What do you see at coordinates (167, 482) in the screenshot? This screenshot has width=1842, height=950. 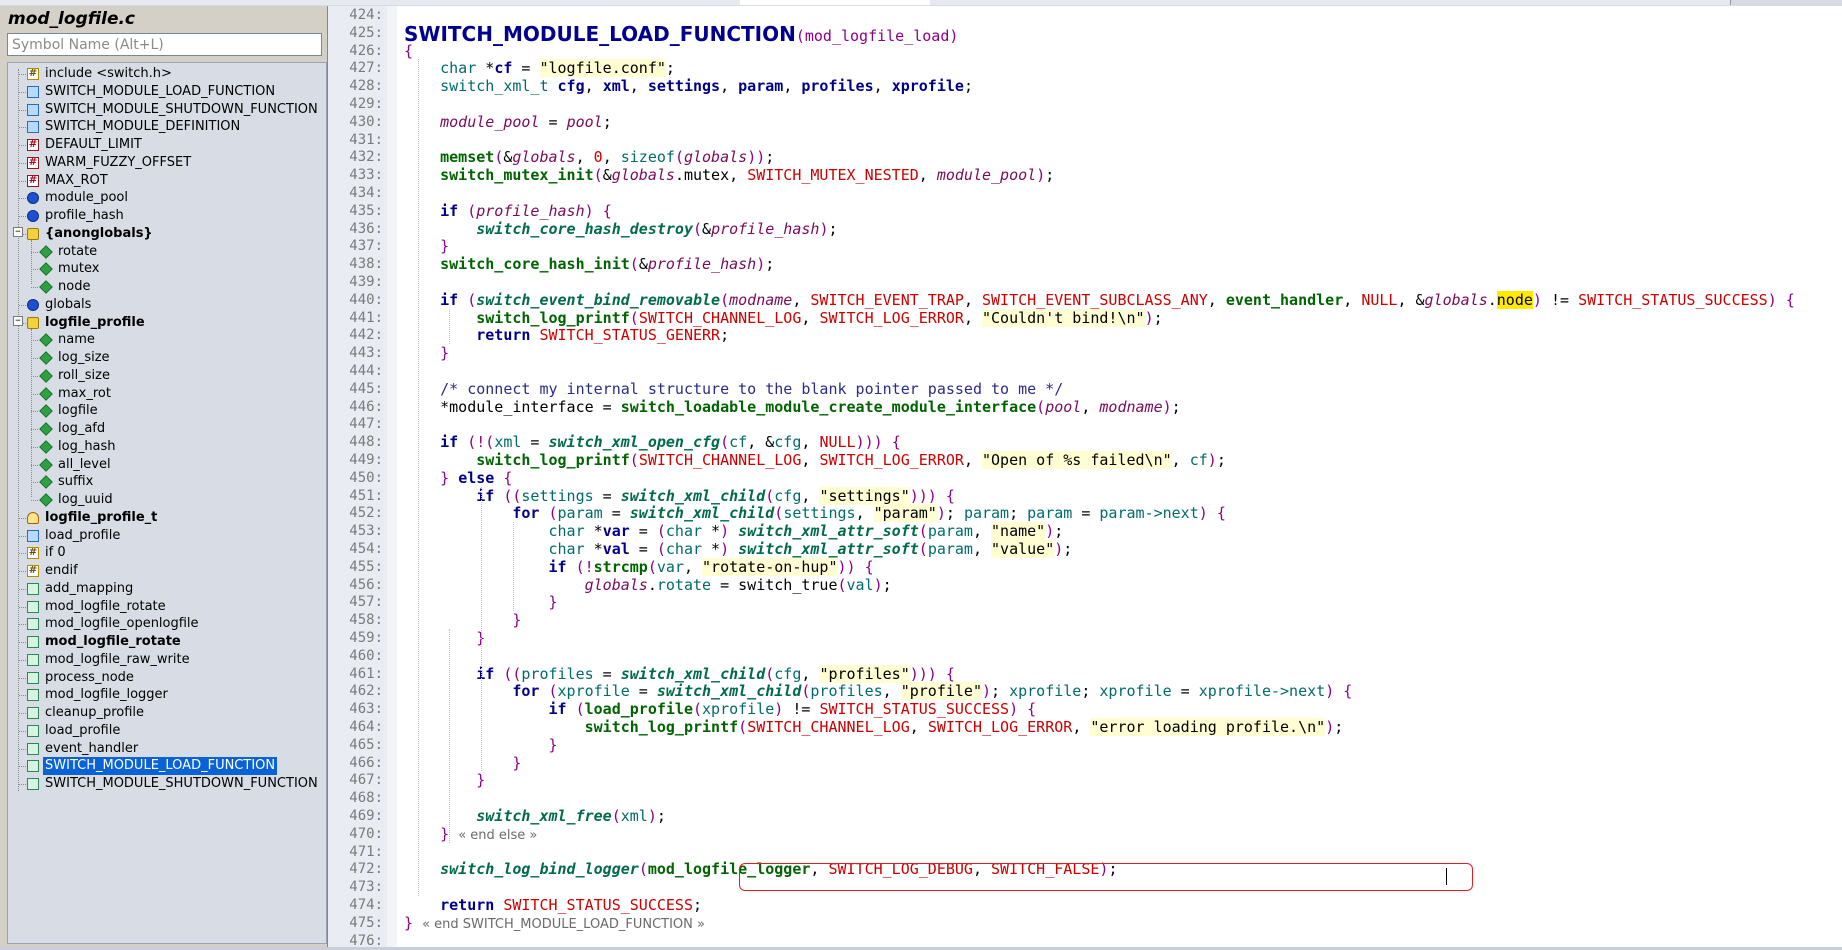 I see `symbol-tree-item: suffix` at bounding box center [167, 482].